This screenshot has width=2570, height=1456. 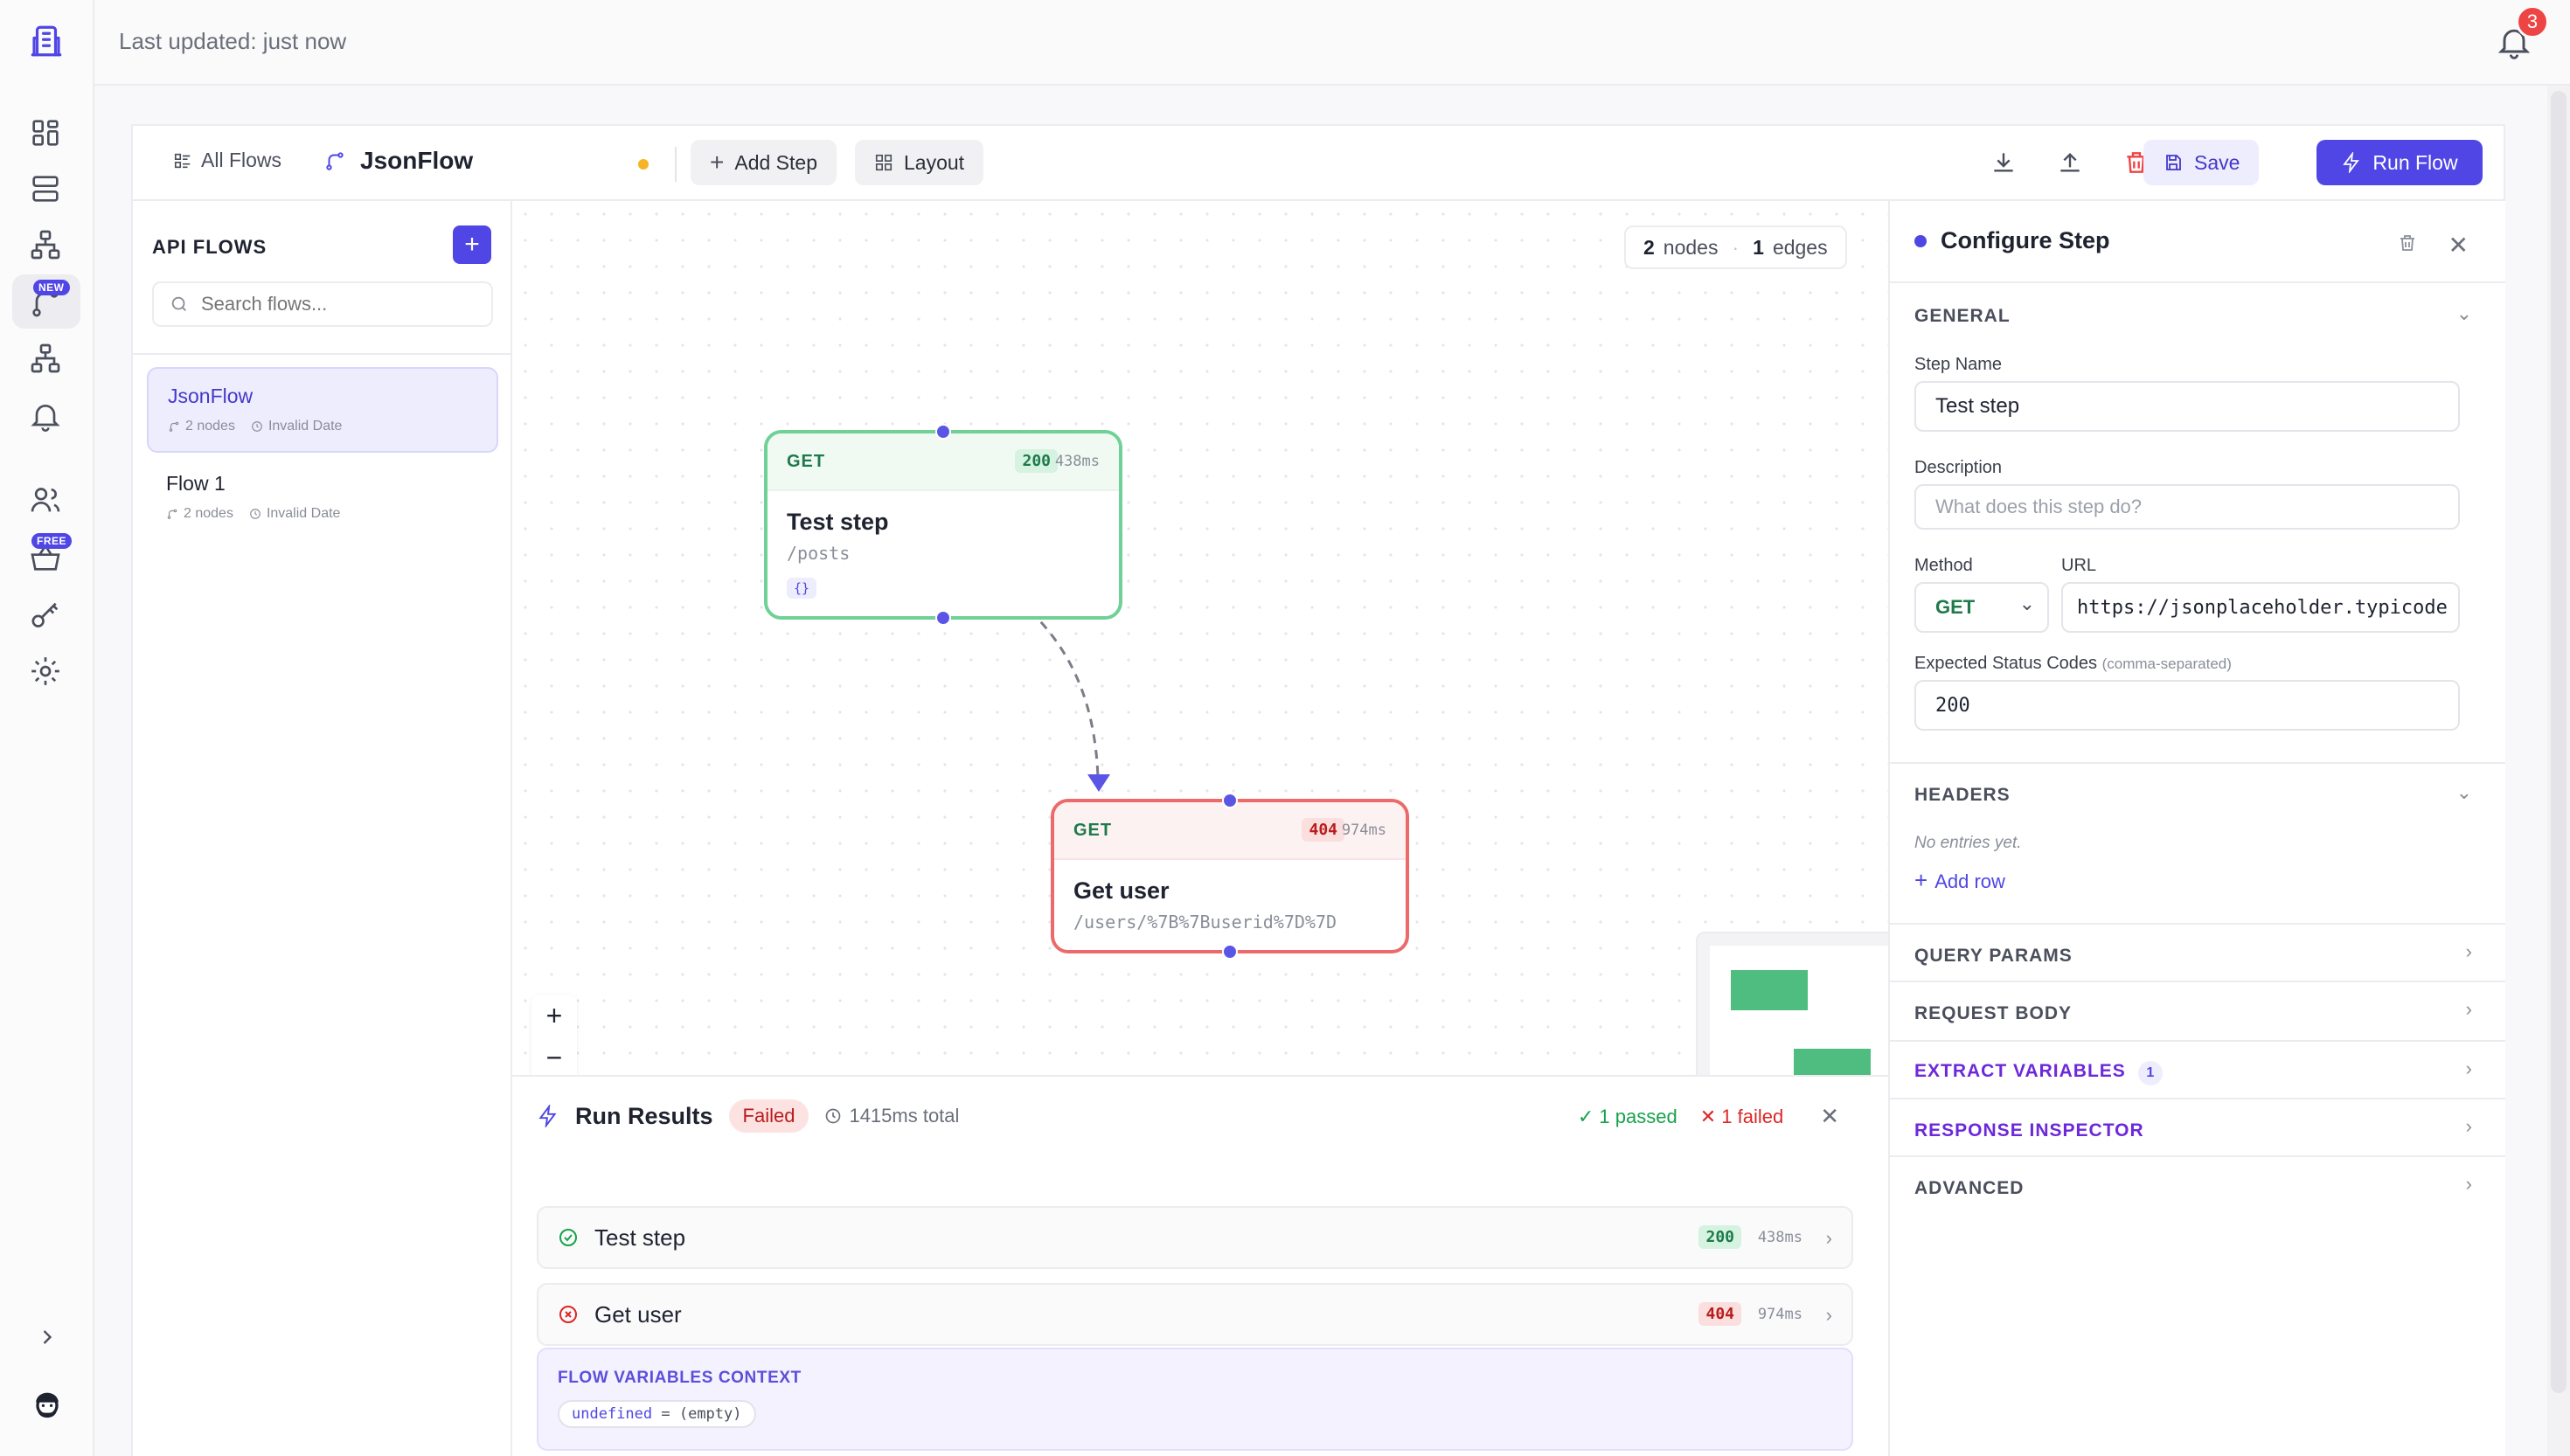 What do you see at coordinates (257, 426) in the screenshot?
I see `clock-icon` at bounding box center [257, 426].